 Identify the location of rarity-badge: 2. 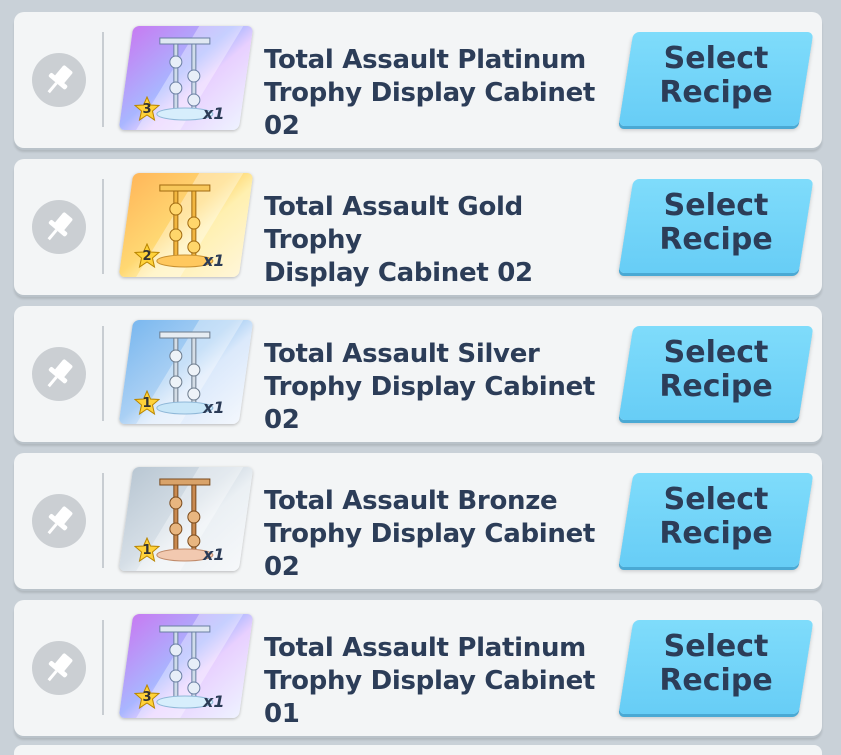
(147, 255).